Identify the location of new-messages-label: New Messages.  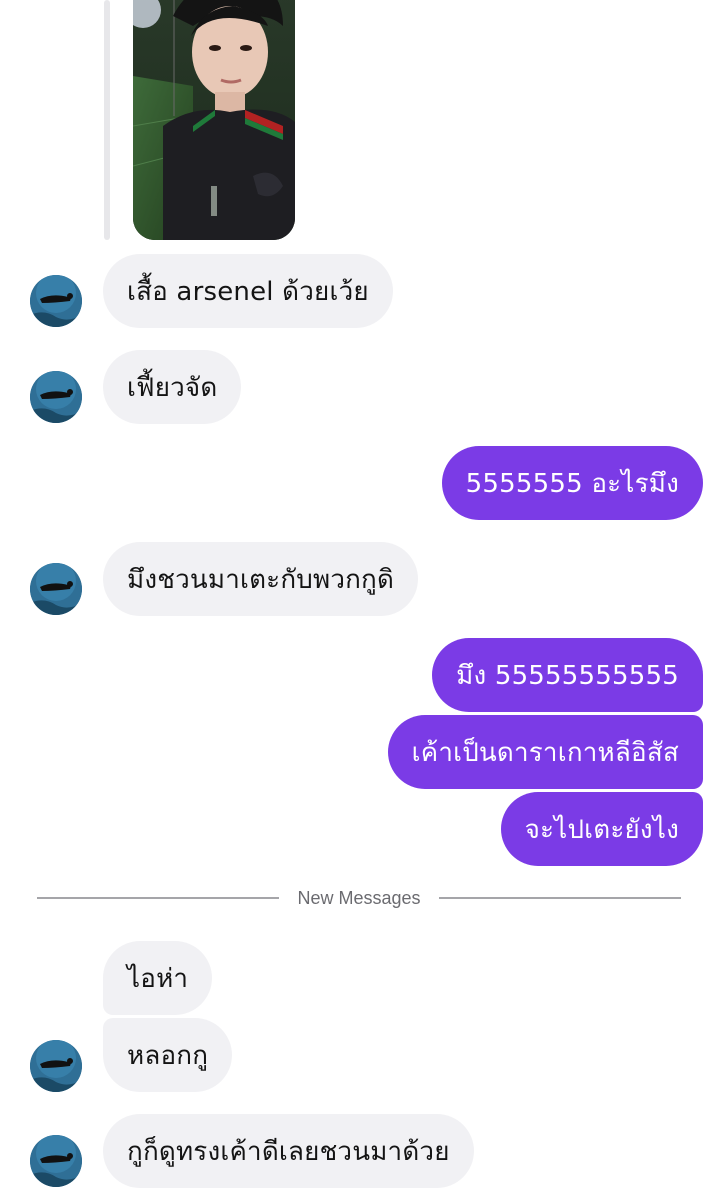
(359, 897).